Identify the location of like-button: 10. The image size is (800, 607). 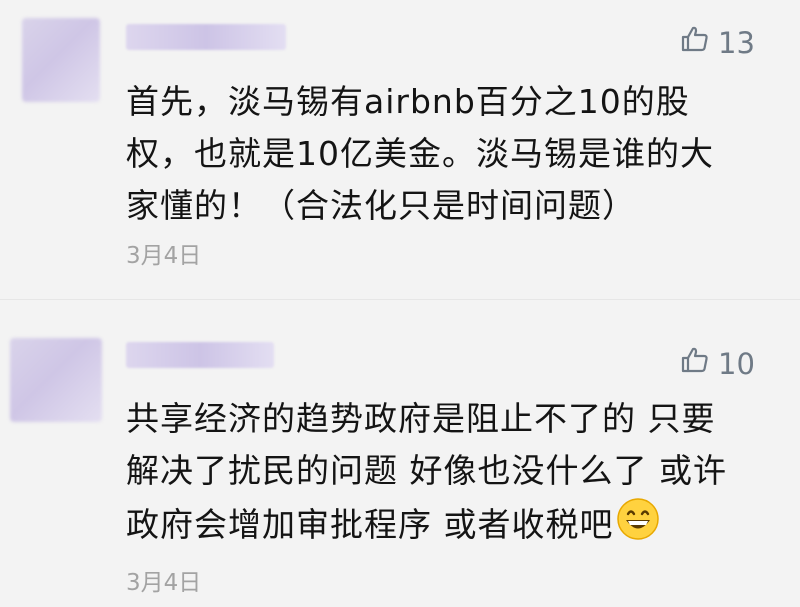
(717, 363).